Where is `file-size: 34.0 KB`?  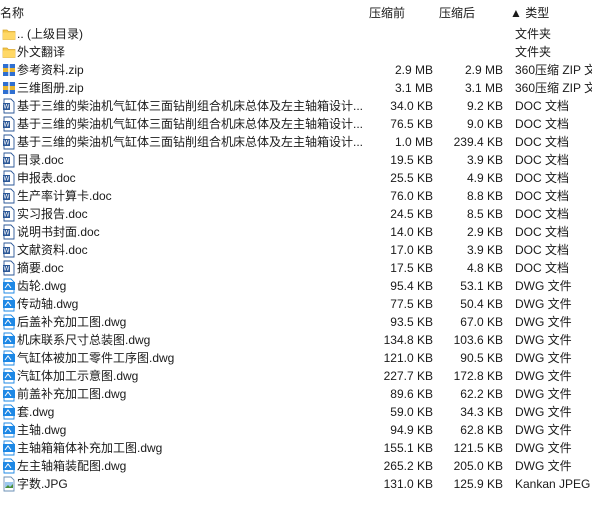
file-size: 34.0 KB is located at coordinates (411, 106).